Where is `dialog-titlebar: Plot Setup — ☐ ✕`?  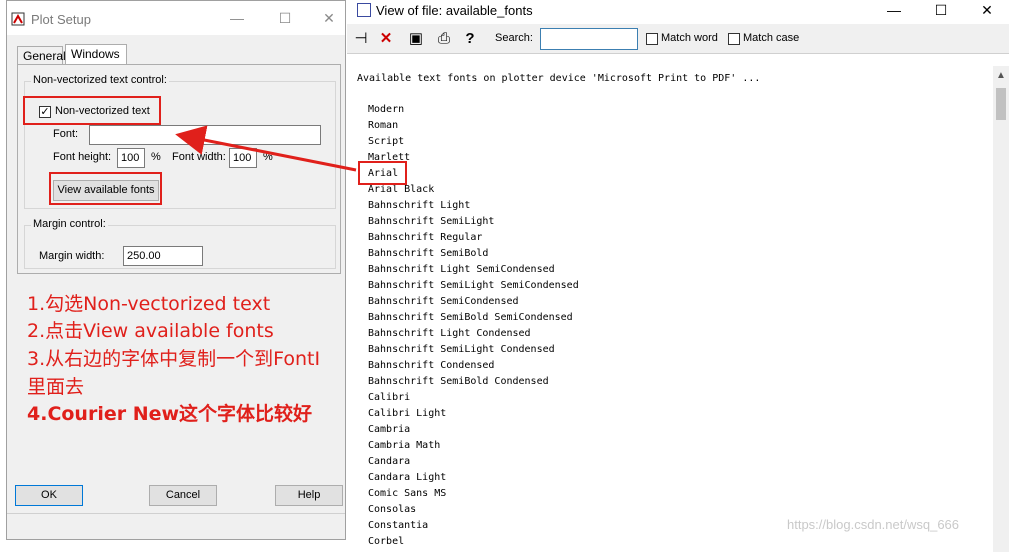 dialog-titlebar: Plot Setup — ☐ ✕ is located at coordinates (176, 18).